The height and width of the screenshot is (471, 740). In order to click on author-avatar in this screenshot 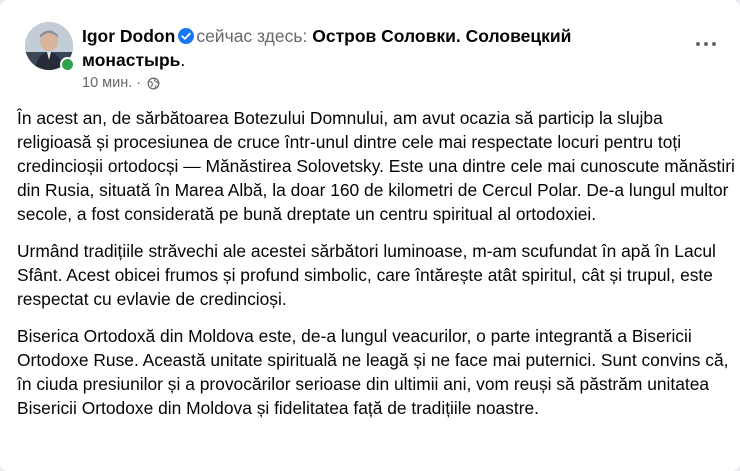, I will do `click(50, 47)`.